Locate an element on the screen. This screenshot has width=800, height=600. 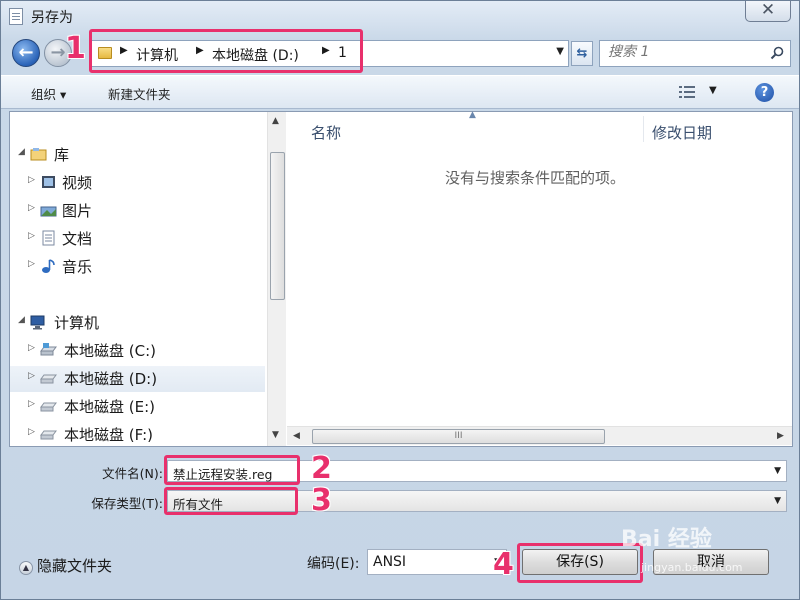
scroll-right-icon: ▶ is located at coordinates (780, 436).